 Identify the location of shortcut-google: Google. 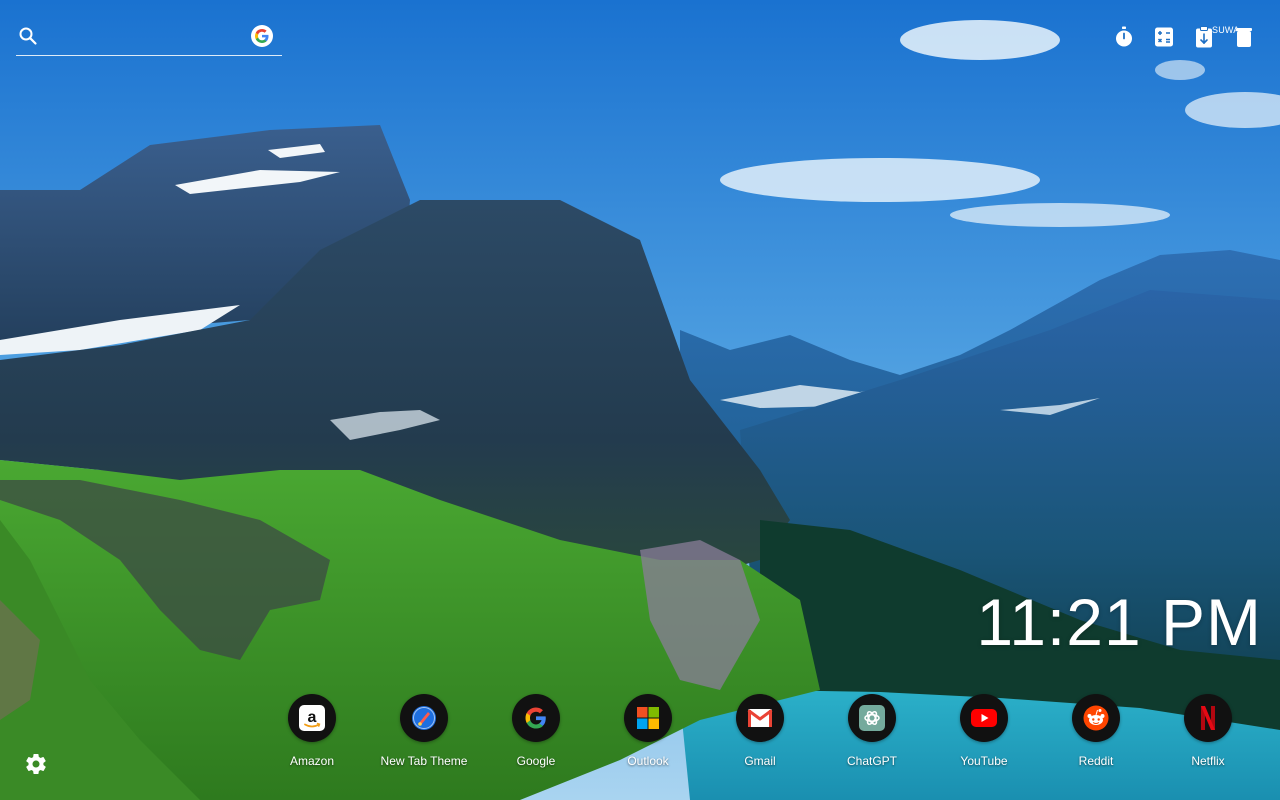
(536, 734).